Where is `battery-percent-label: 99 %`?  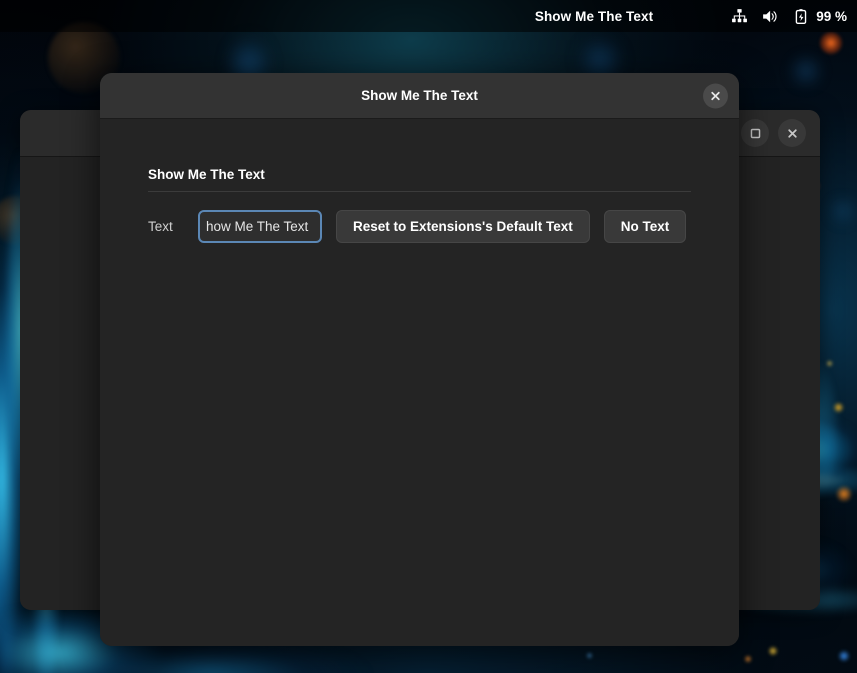 battery-percent-label: 99 % is located at coordinates (831, 16).